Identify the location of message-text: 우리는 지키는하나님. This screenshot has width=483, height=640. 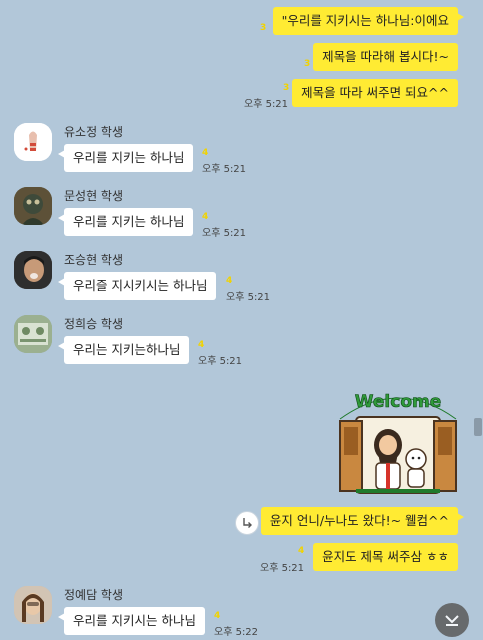
(127, 349).